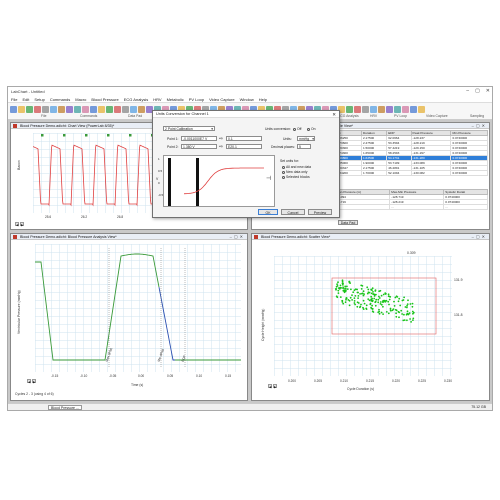 This screenshot has width=500, height=500. I want to click on menu-metabolic: Metabolic, so click(175, 99).